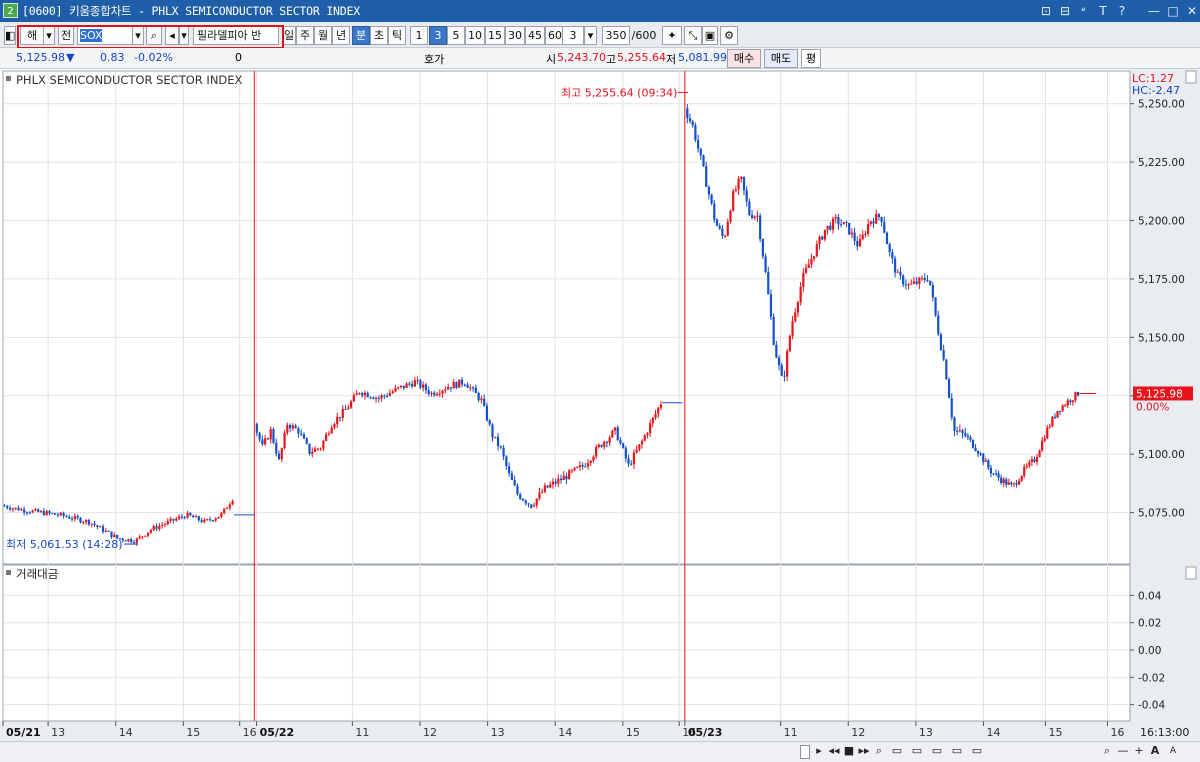 The image size is (1200, 762). What do you see at coordinates (419, 35) in the screenshot?
I see `interval-1-button: 1` at bounding box center [419, 35].